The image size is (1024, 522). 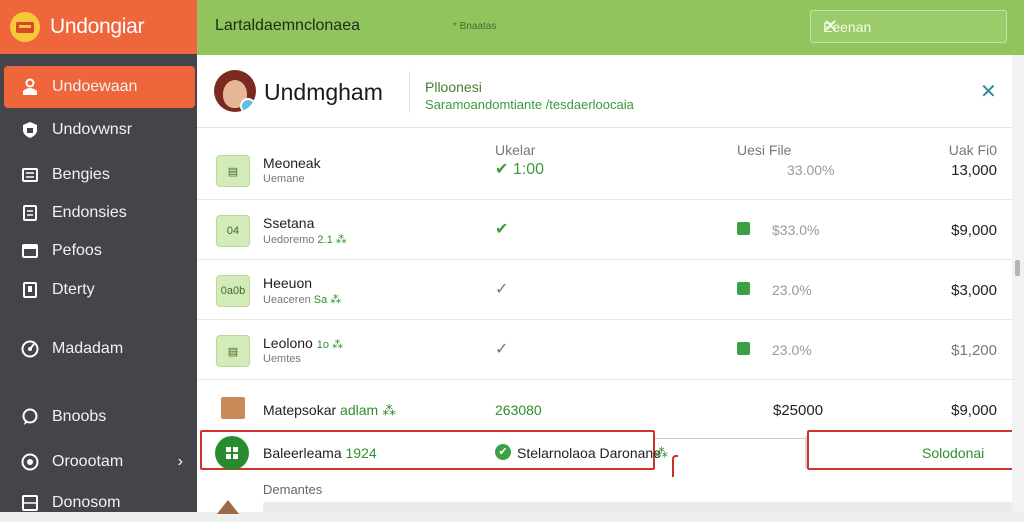 What do you see at coordinates (73, 289) in the screenshot?
I see `sidebar-item-label: Dterty` at bounding box center [73, 289].